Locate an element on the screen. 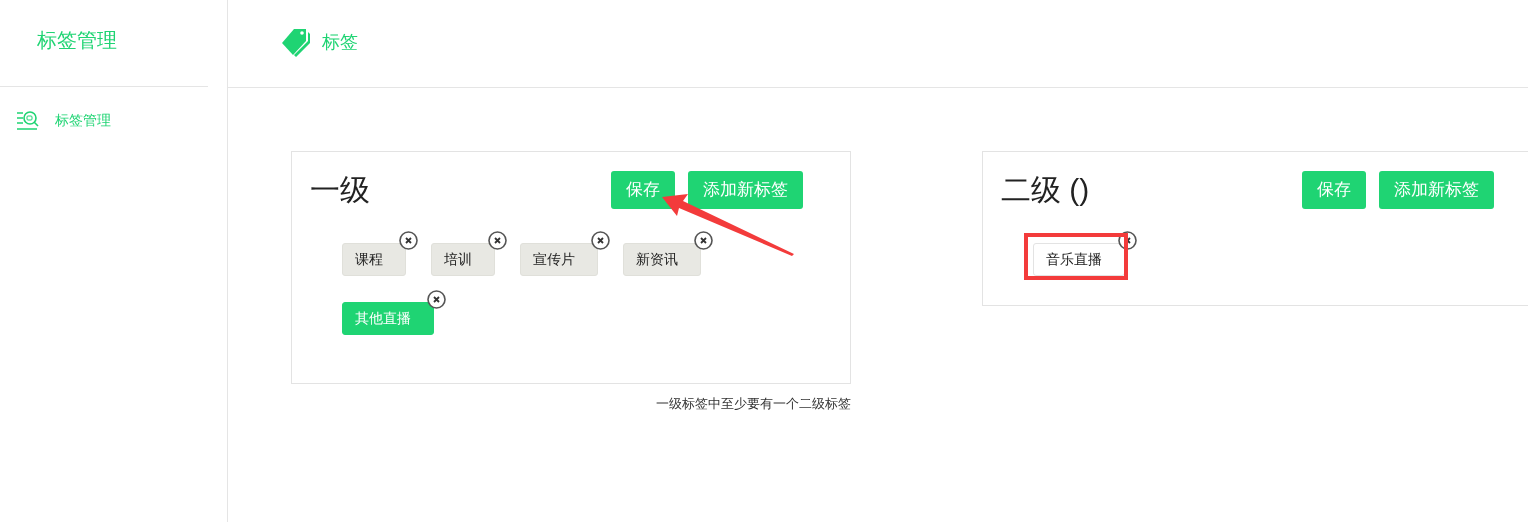  tag-chip: 其他直播 is located at coordinates (388, 318).